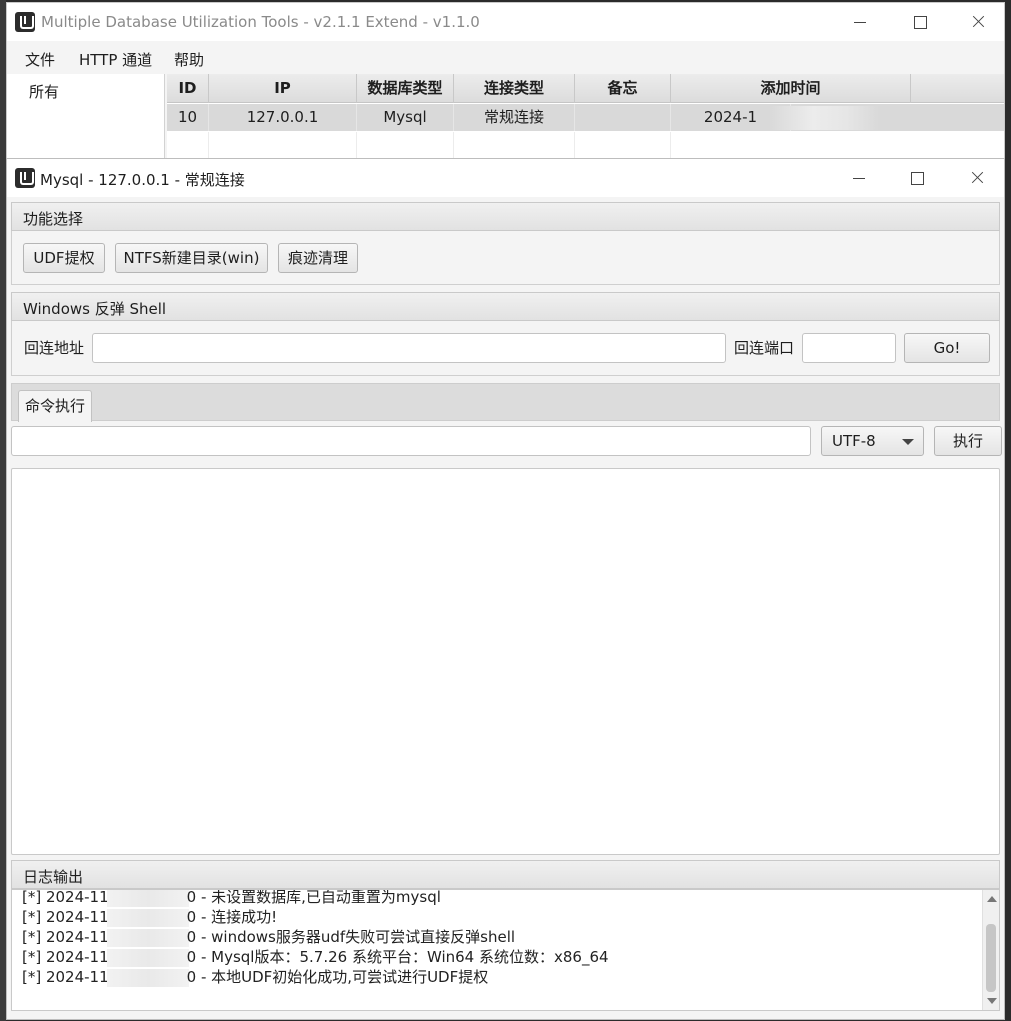  I want to click on command-input, so click(411, 441).